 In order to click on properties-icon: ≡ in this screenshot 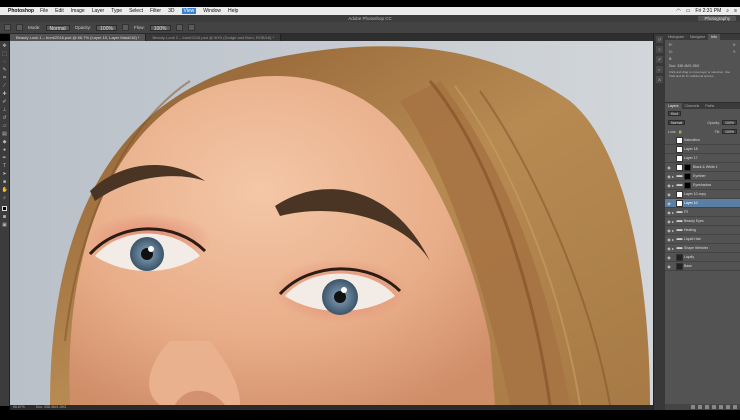, I will do `click(659, 49)`.